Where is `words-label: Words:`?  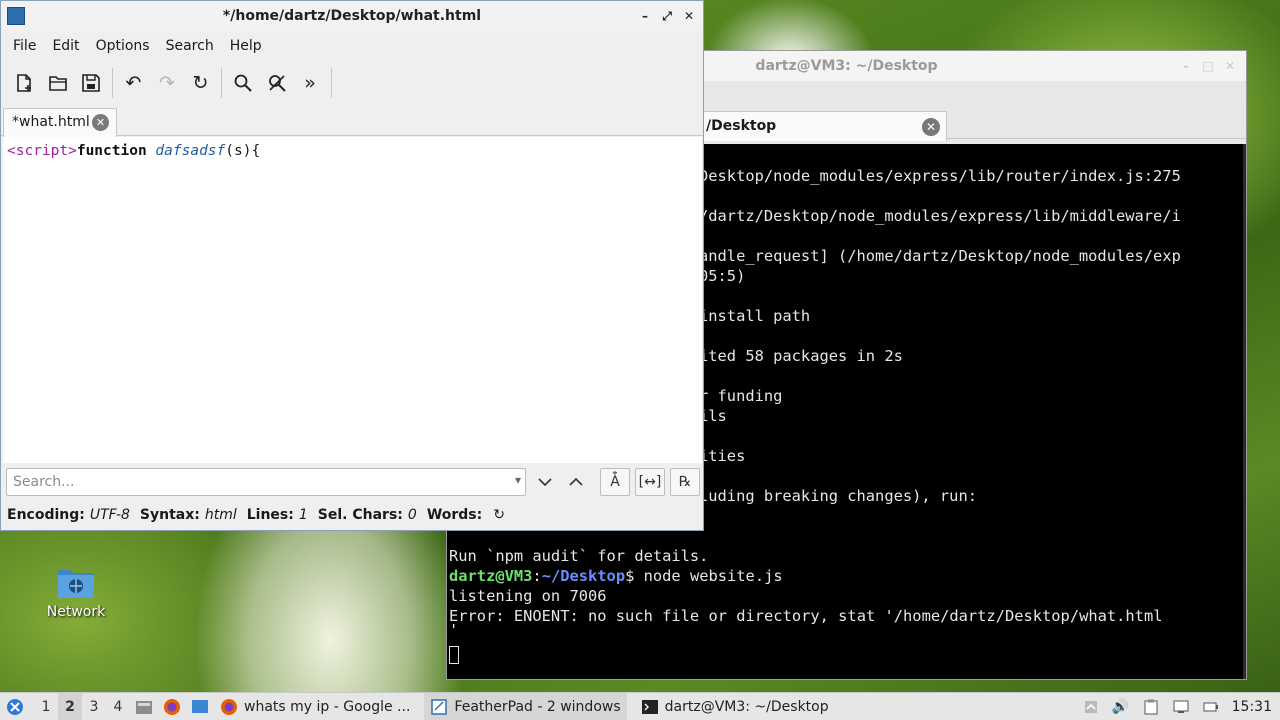 words-label: Words: is located at coordinates (454, 515).